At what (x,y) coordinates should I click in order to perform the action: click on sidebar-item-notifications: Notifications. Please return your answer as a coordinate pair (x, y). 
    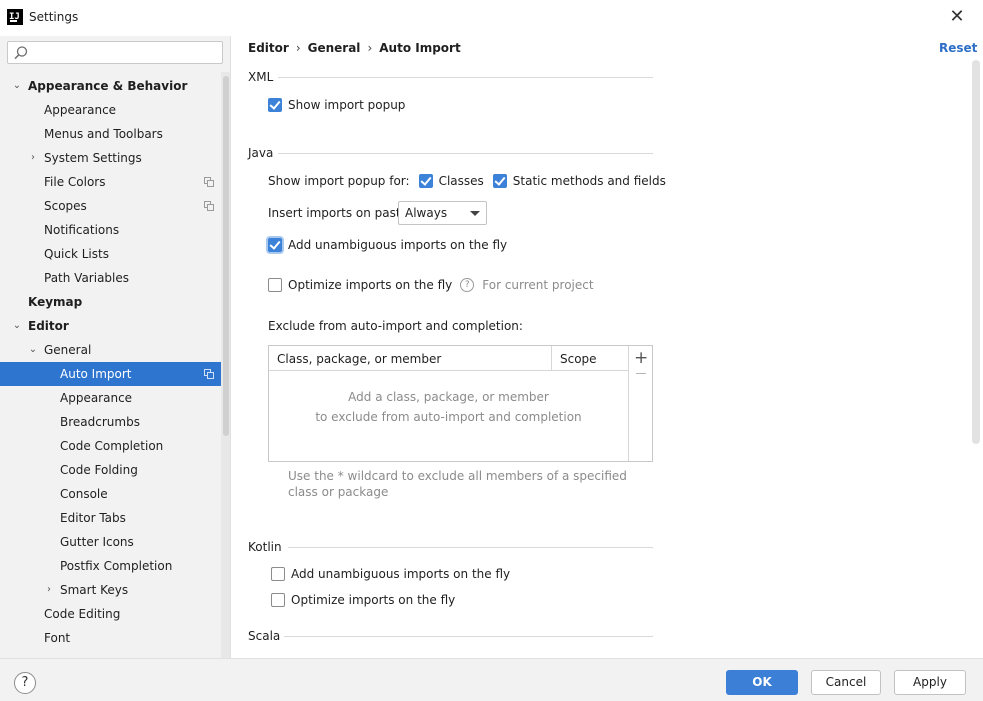
    Looking at the image, I should click on (110, 230).